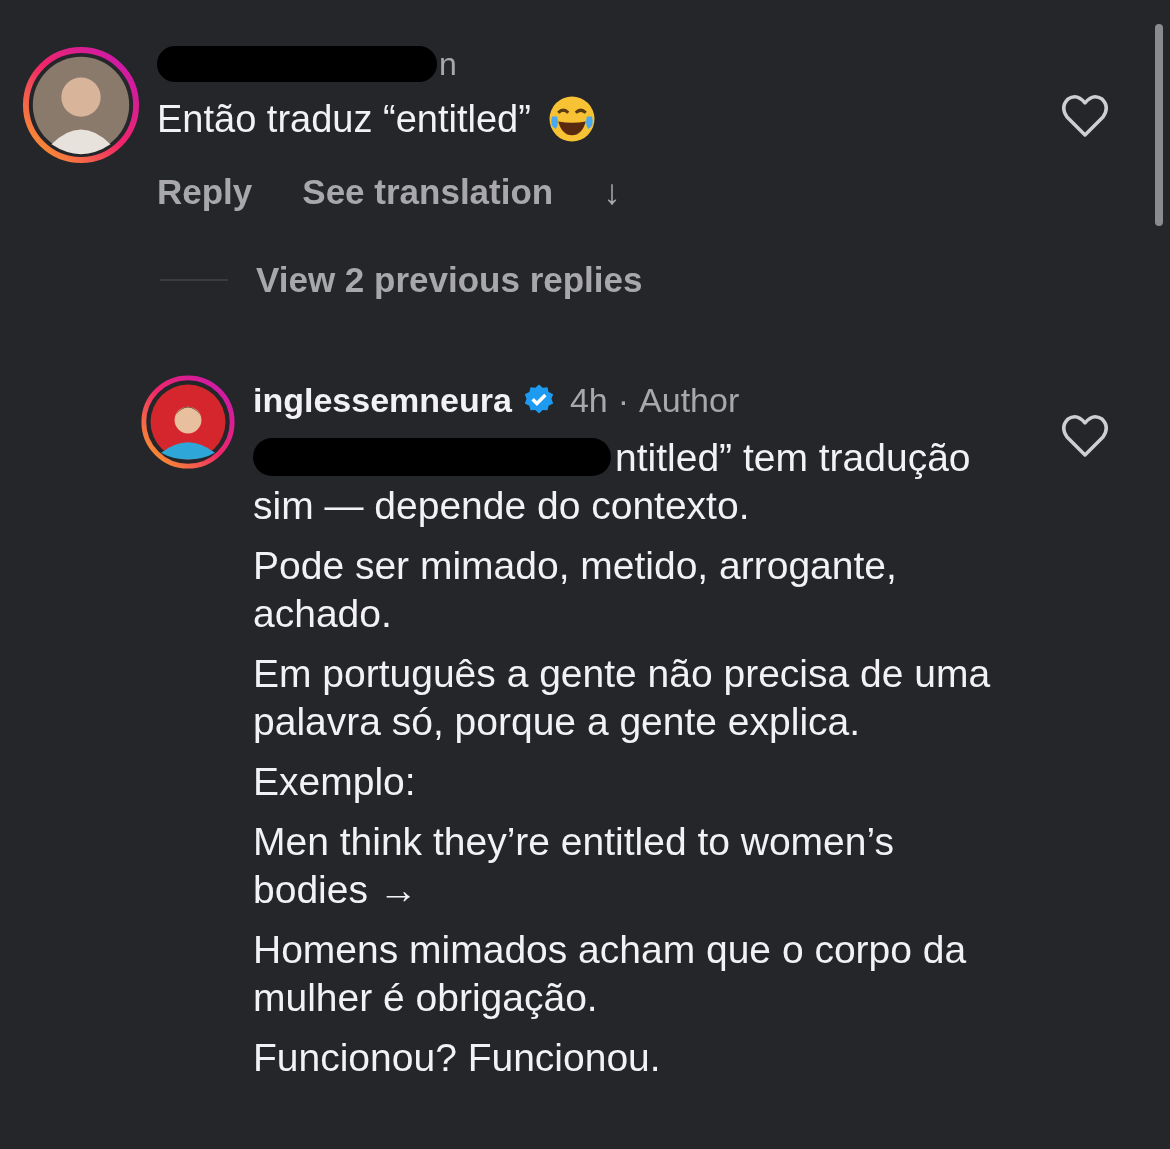  I want to click on reply-paragraph: Pode ser mimado, metido, arrogante, achado., so click(575, 590).